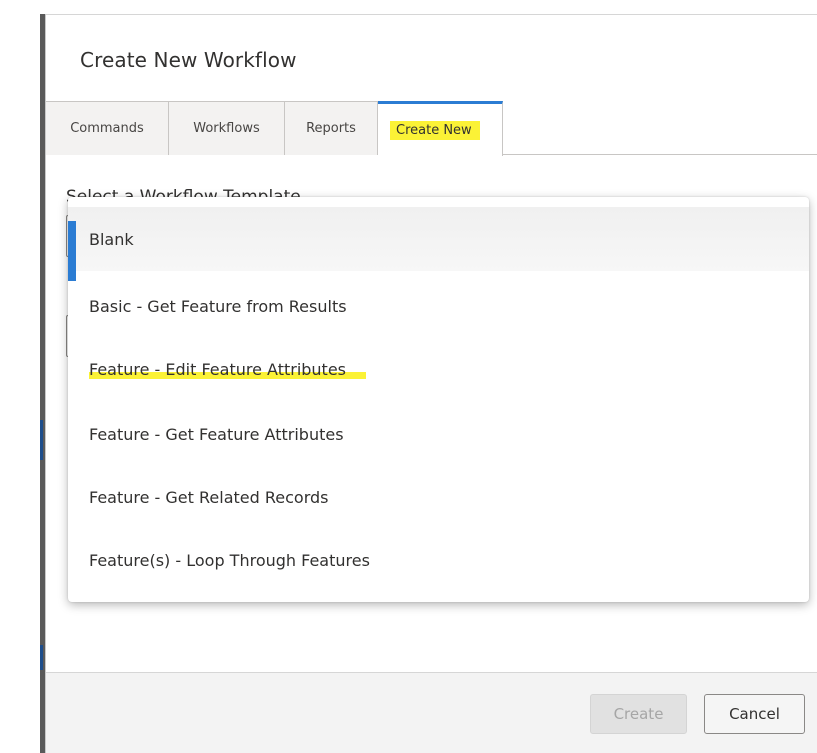 This screenshot has height=753, width=817. What do you see at coordinates (22, 376) in the screenshot?
I see `background-strip` at bounding box center [22, 376].